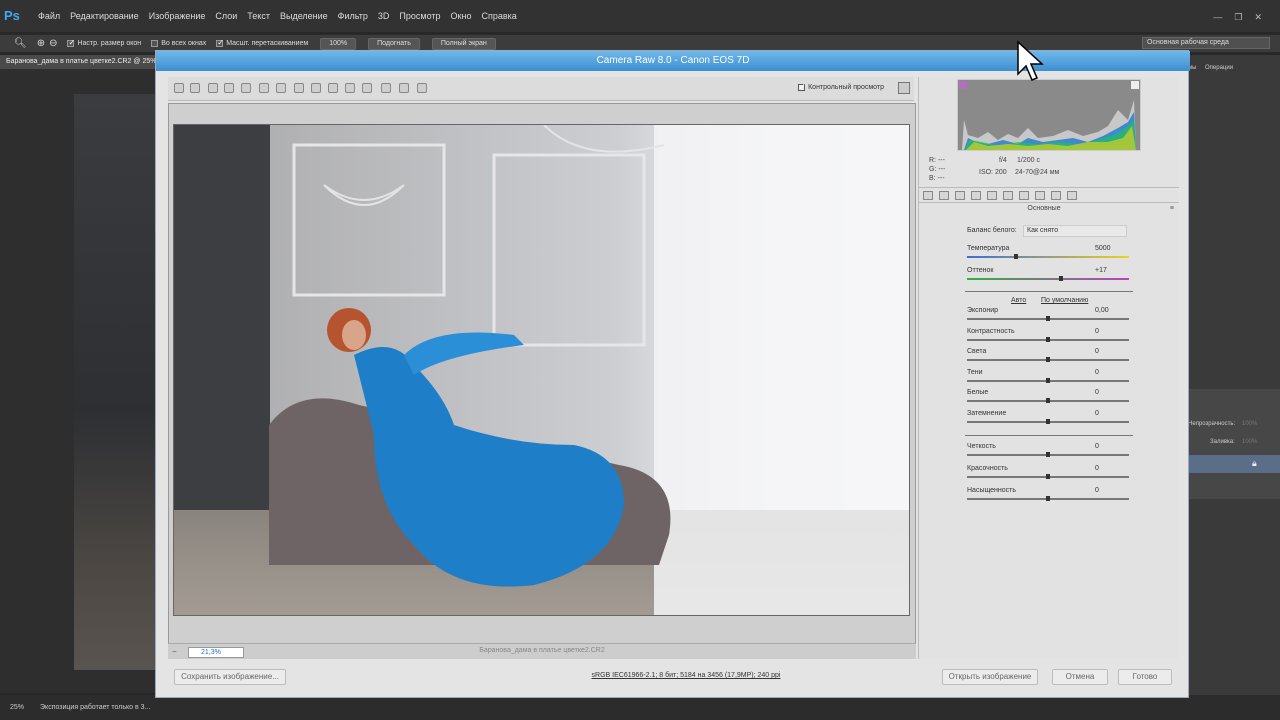  I want to click on slider-sliders-5: Затемнение 0, so click(1048, 420).